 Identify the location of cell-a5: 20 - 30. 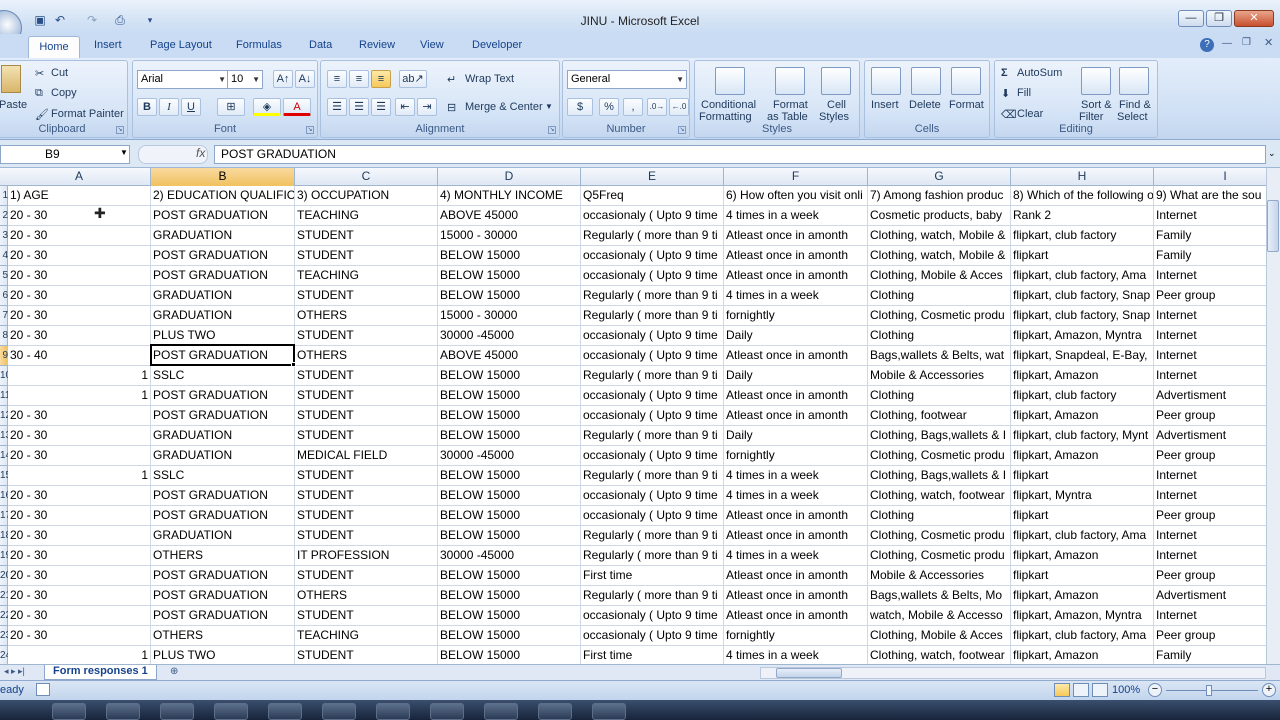
(79, 276).